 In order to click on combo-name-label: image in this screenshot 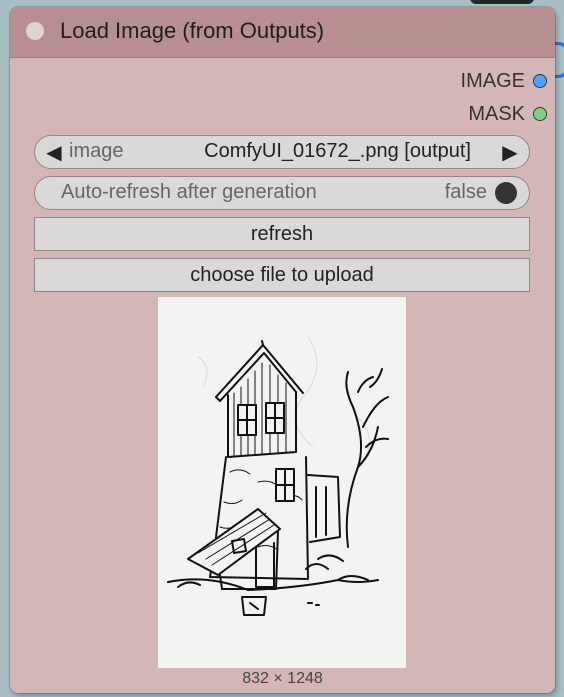, I will do `click(96, 151)`.